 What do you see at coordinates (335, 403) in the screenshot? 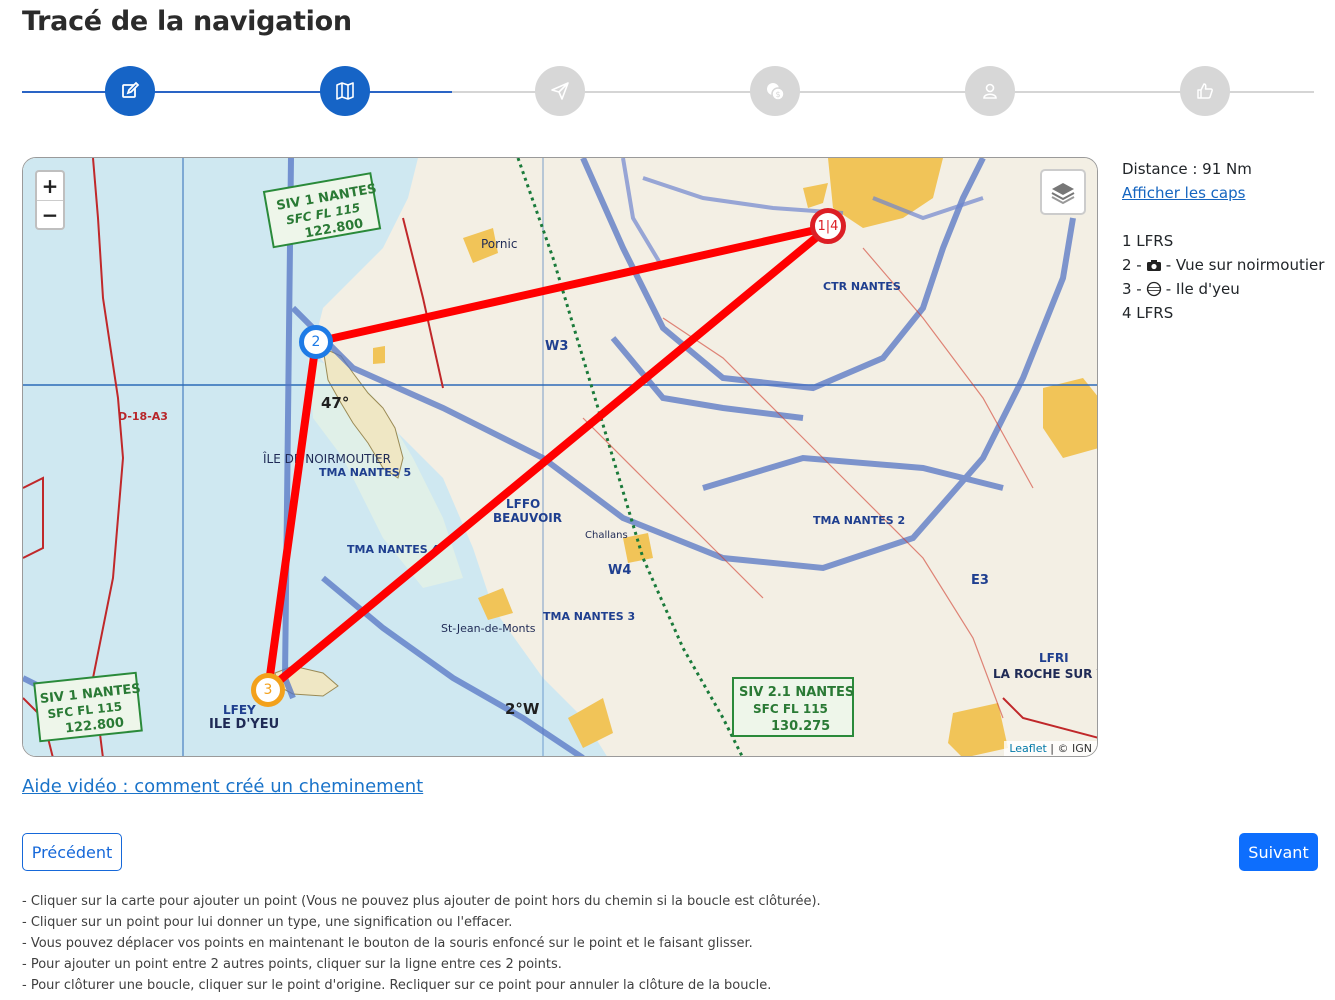
I see `deg47-label: 47°` at bounding box center [335, 403].